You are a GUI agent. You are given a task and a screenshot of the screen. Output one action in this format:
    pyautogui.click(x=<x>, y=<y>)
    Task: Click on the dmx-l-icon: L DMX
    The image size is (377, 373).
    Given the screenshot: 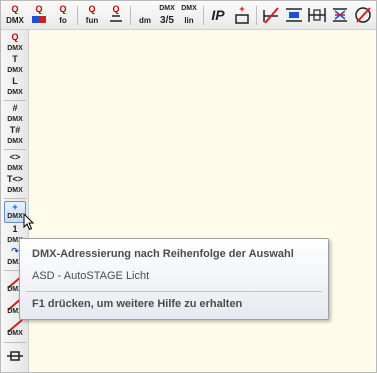 What is the action you would take?
    pyautogui.click(x=15, y=87)
    